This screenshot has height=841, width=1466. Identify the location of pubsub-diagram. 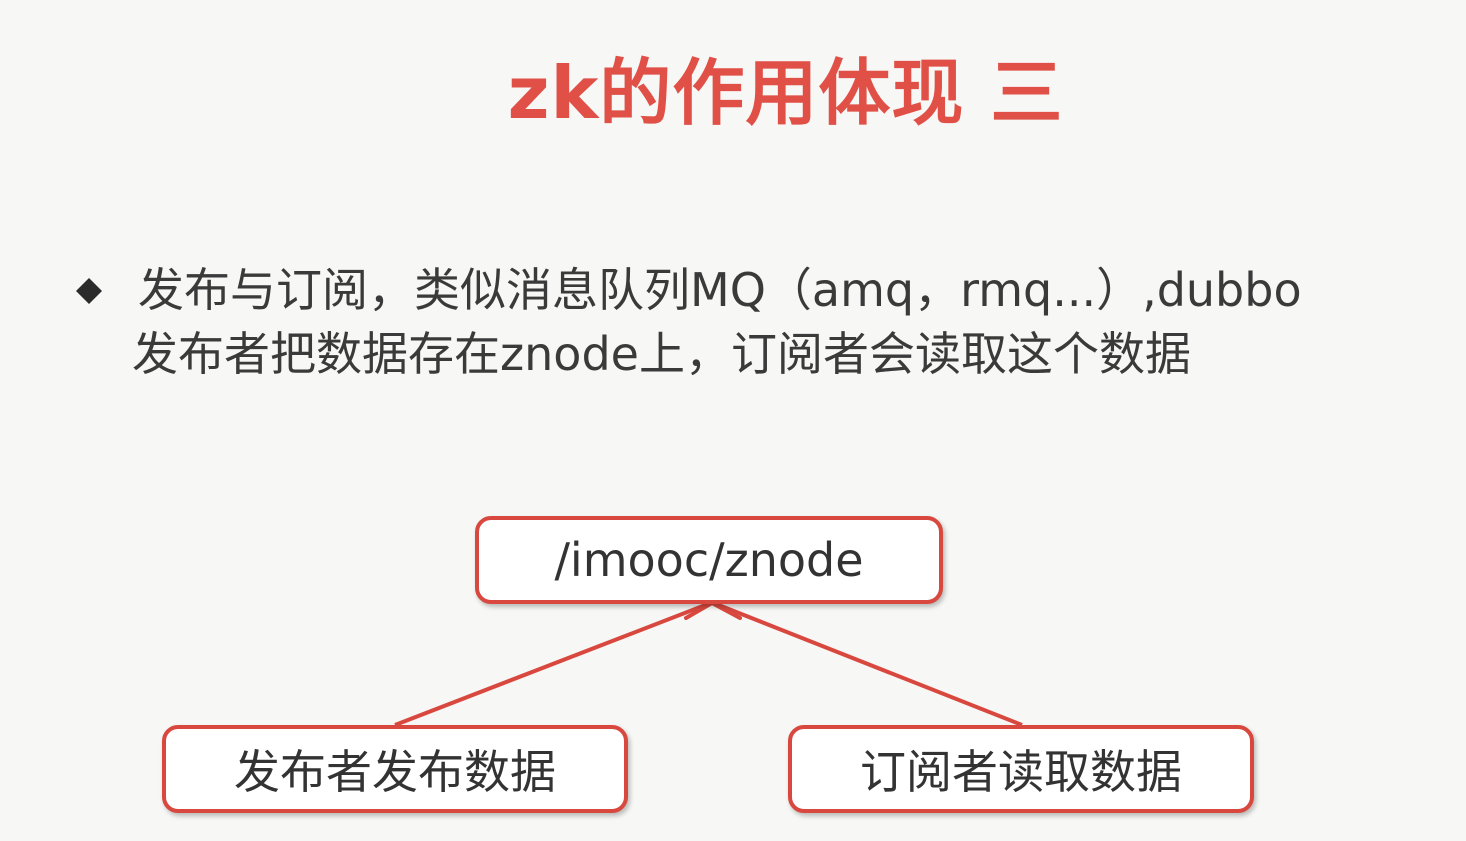
(708, 664).